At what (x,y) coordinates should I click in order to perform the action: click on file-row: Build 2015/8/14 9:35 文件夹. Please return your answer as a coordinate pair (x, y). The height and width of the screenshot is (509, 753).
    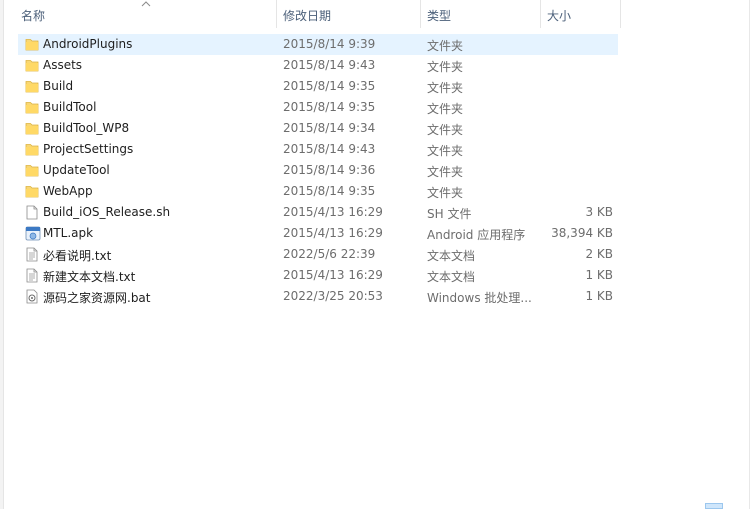
    Looking at the image, I should click on (318, 86).